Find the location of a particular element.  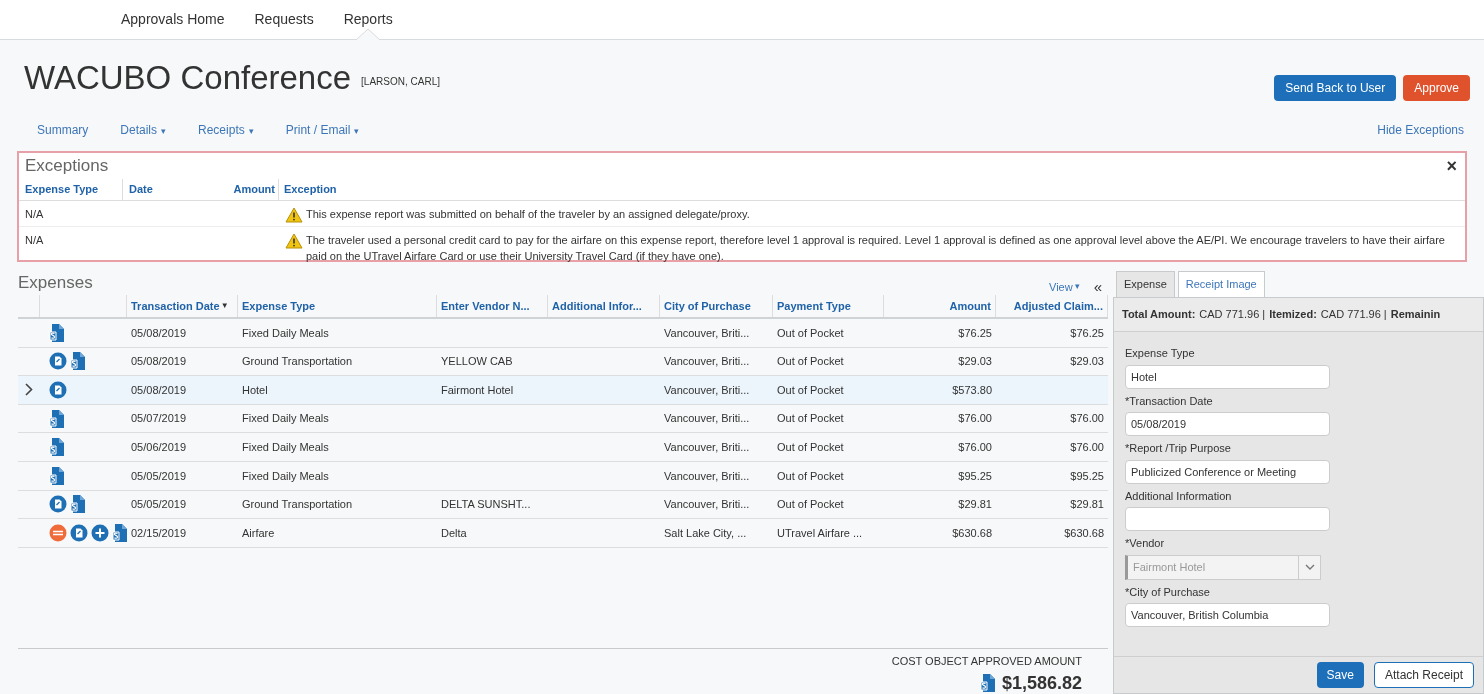

report-menu-link: Receipts ▾ is located at coordinates (226, 130).